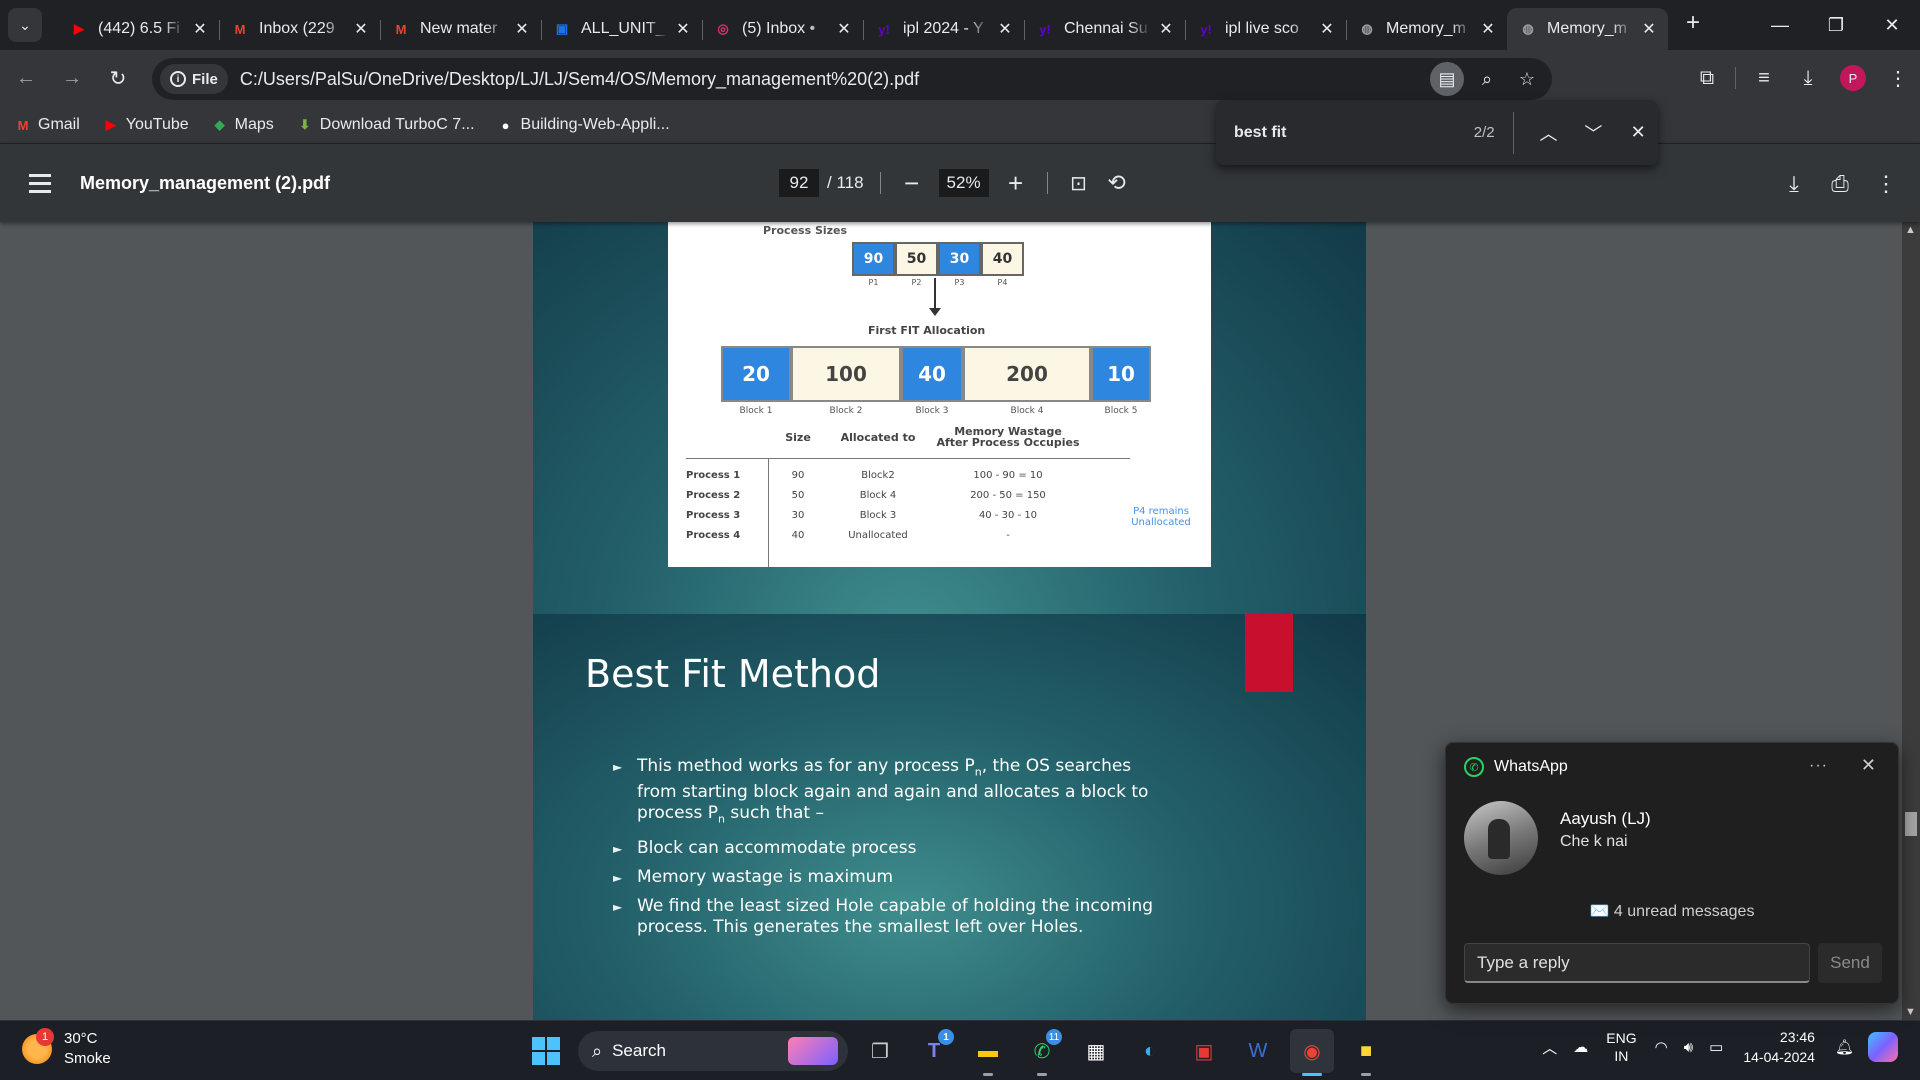 The width and height of the screenshot is (1920, 1080). Describe the element at coordinates (1265, 29) in the screenshot. I see `browser-tab: y! ipl live sco ✕` at that location.